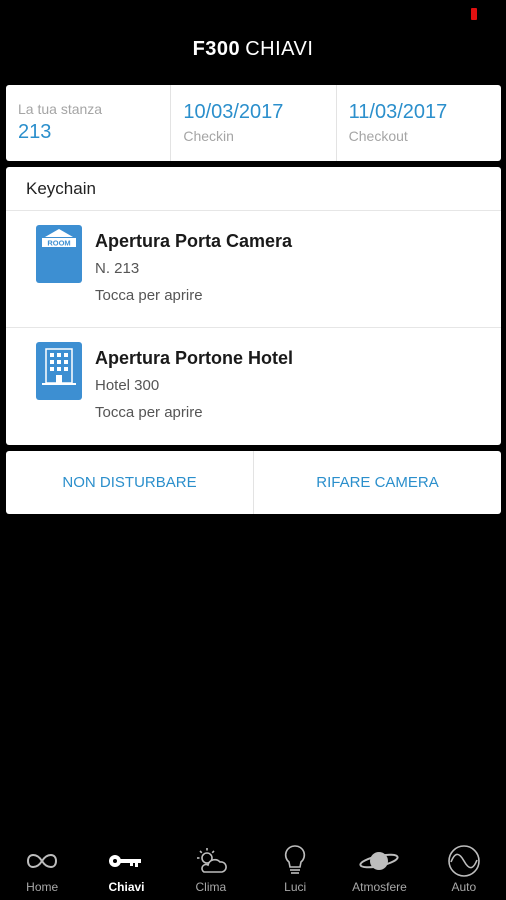  What do you see at coordinates (127, 385) in the screenshot?
I see `key-item-subtitle: Hotel 300` at bounding box center [127, 385].